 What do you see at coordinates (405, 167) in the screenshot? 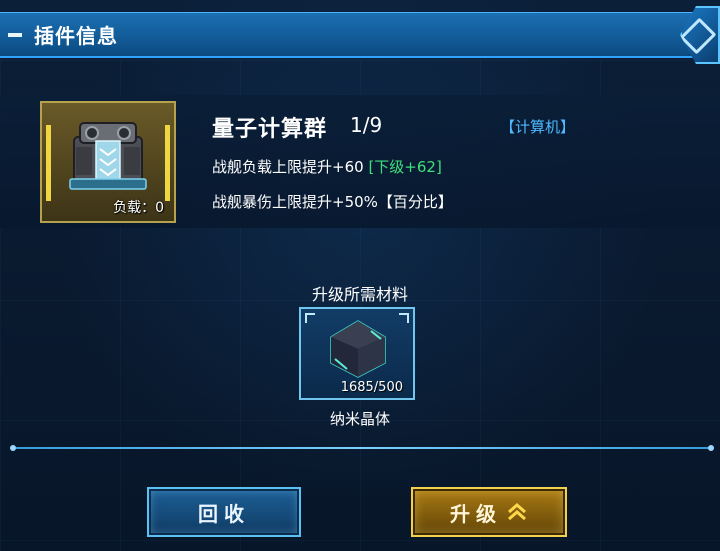
I see `stat-next-level: [下级+62]` at bounding box center [405, 167].